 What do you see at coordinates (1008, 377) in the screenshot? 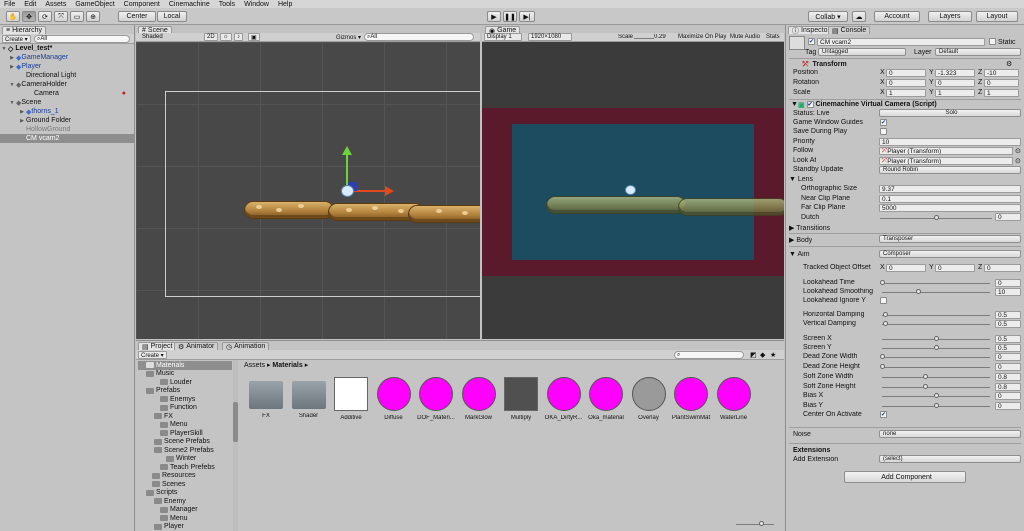
I see `soft-zone-width-field: 0.8` at bounding box center [1008, 377].